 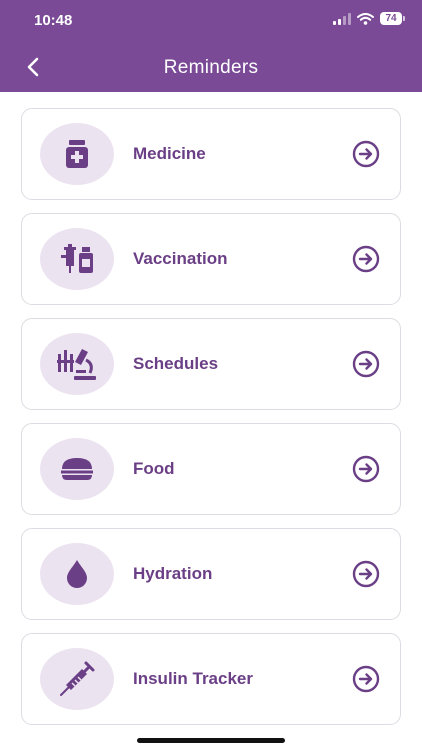 I want to click on microscope-icon, so click(x=76, y=364).